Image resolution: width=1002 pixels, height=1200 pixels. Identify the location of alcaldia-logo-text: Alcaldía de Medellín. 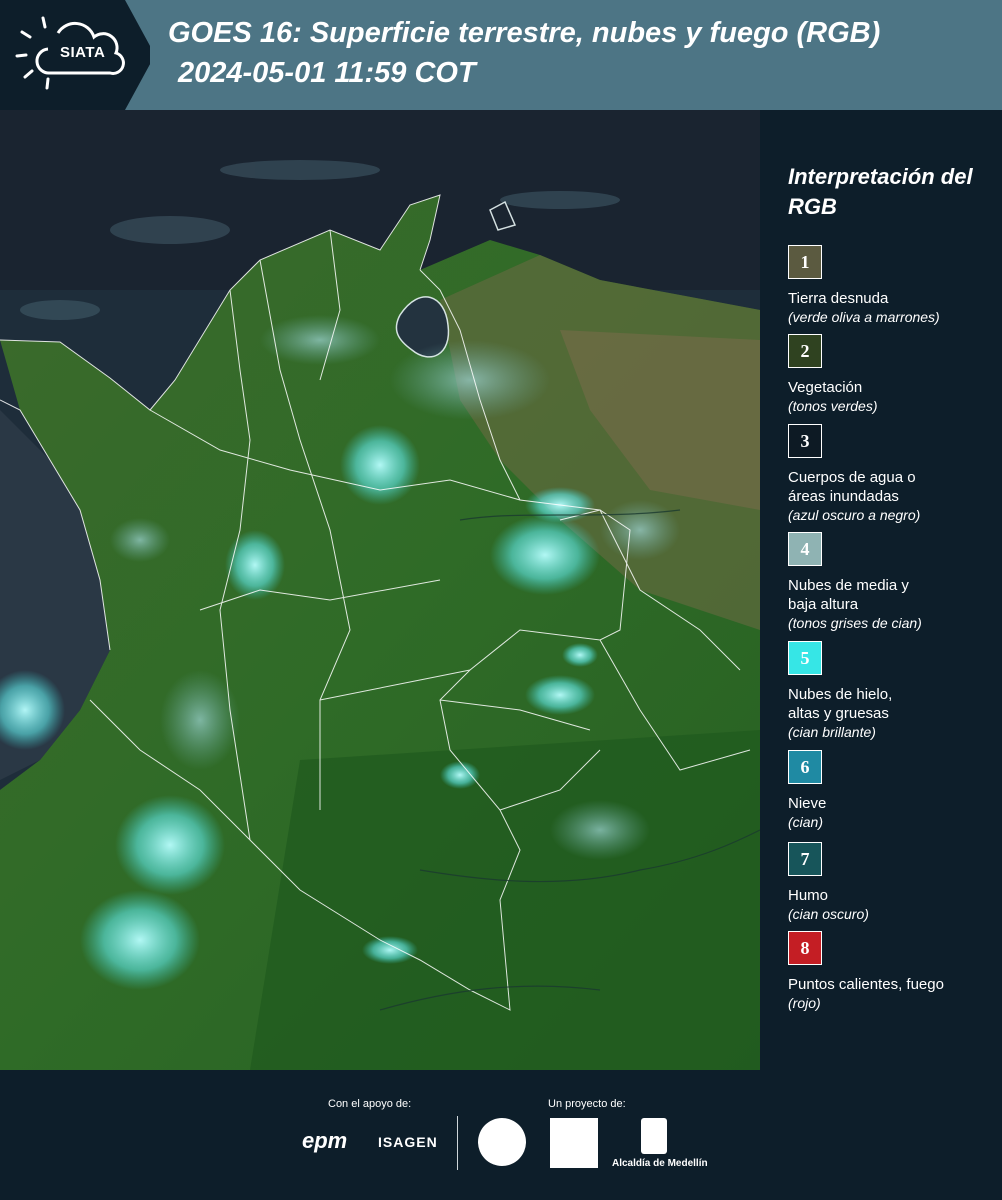
(660, 1163).